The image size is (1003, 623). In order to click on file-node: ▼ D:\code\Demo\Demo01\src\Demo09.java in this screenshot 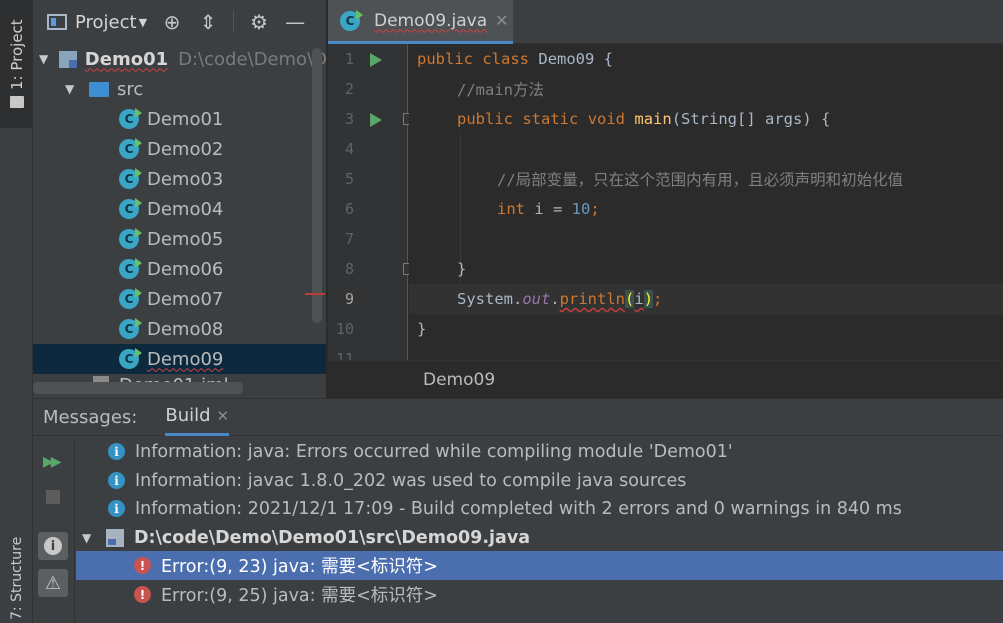, I will do `click(539, 537)`.